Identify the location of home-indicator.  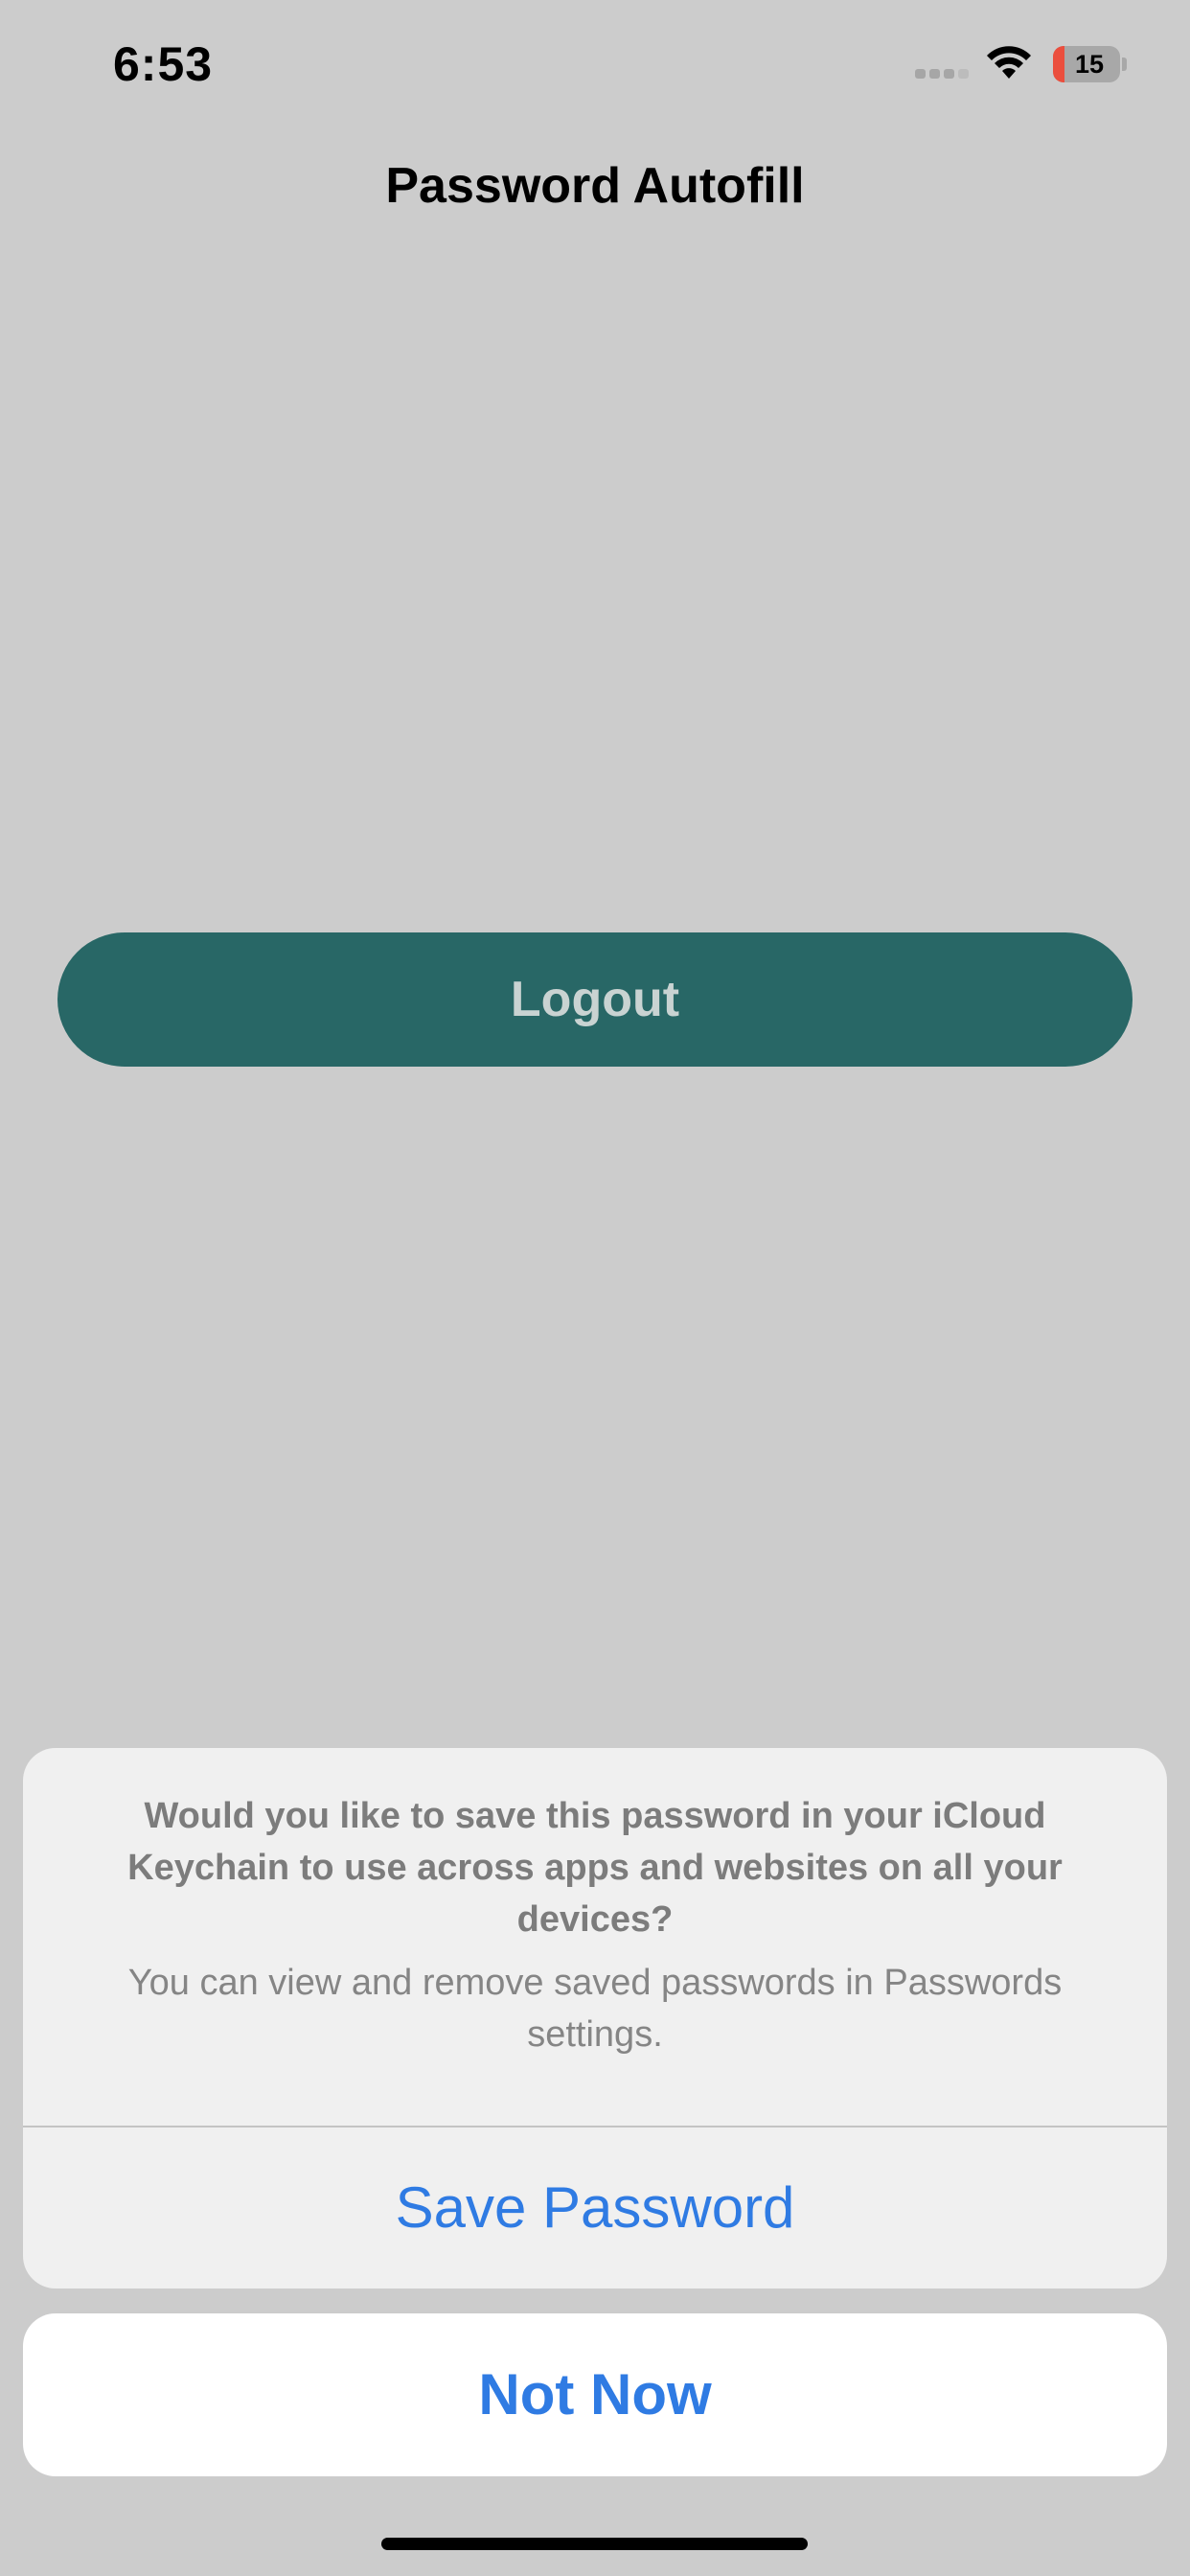
(594, 2544).